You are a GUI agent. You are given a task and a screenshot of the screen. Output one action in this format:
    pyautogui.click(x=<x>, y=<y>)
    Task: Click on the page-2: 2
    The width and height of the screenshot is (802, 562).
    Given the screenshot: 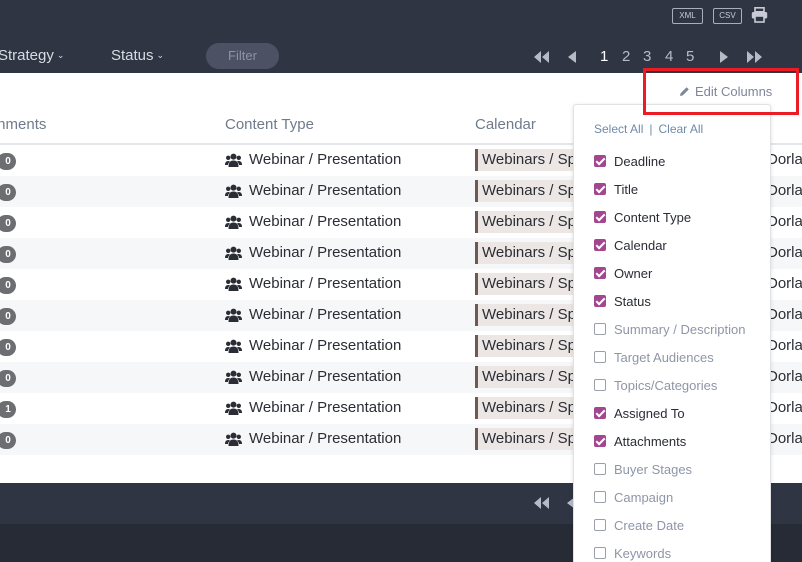 What is the action you would take?
    pyautogui.click(x=626, y=57)
    